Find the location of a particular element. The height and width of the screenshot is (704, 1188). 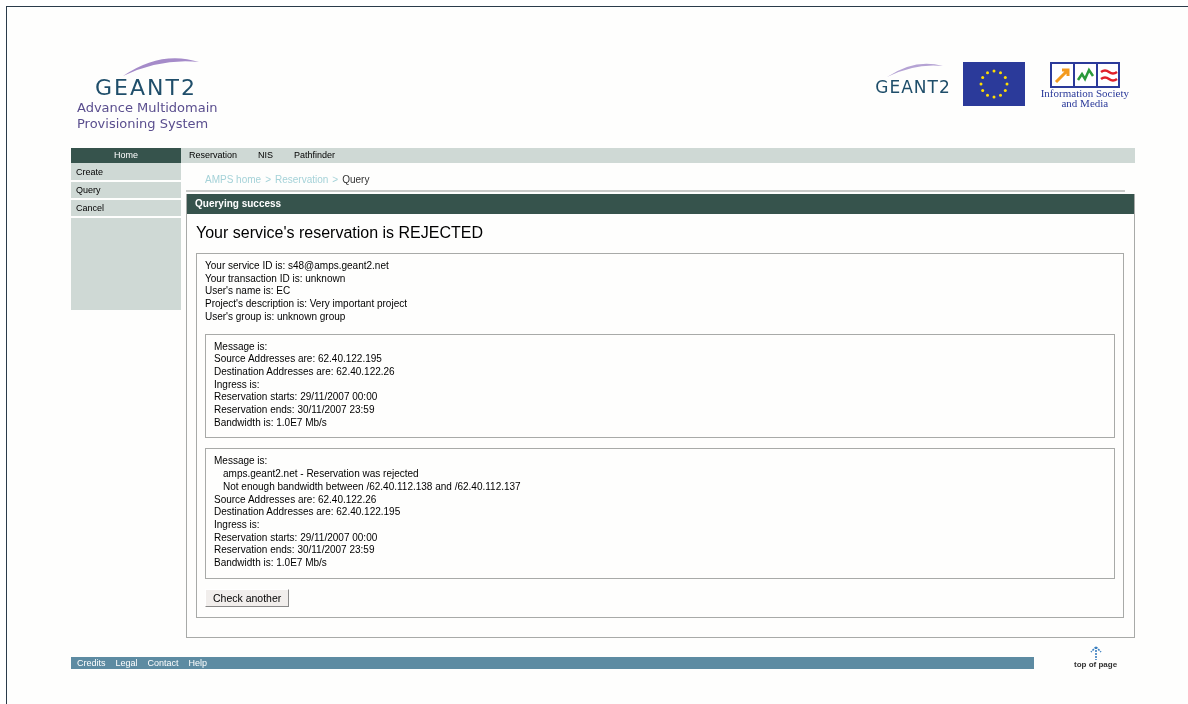

message-text: Source Addresses are: 62.40.122.26 is located at coordinates (296, 500).